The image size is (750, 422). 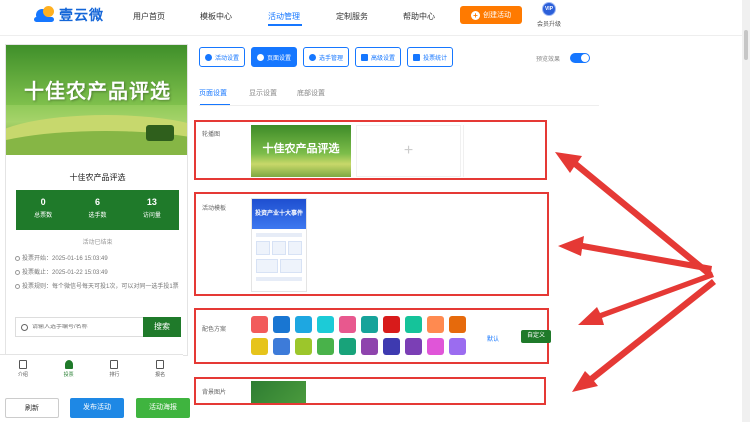 What do you see at coordinates (326, 57) in the screenshot?
I see `contestant-manage-button: 选手管理` at bounding box center [326, 57].